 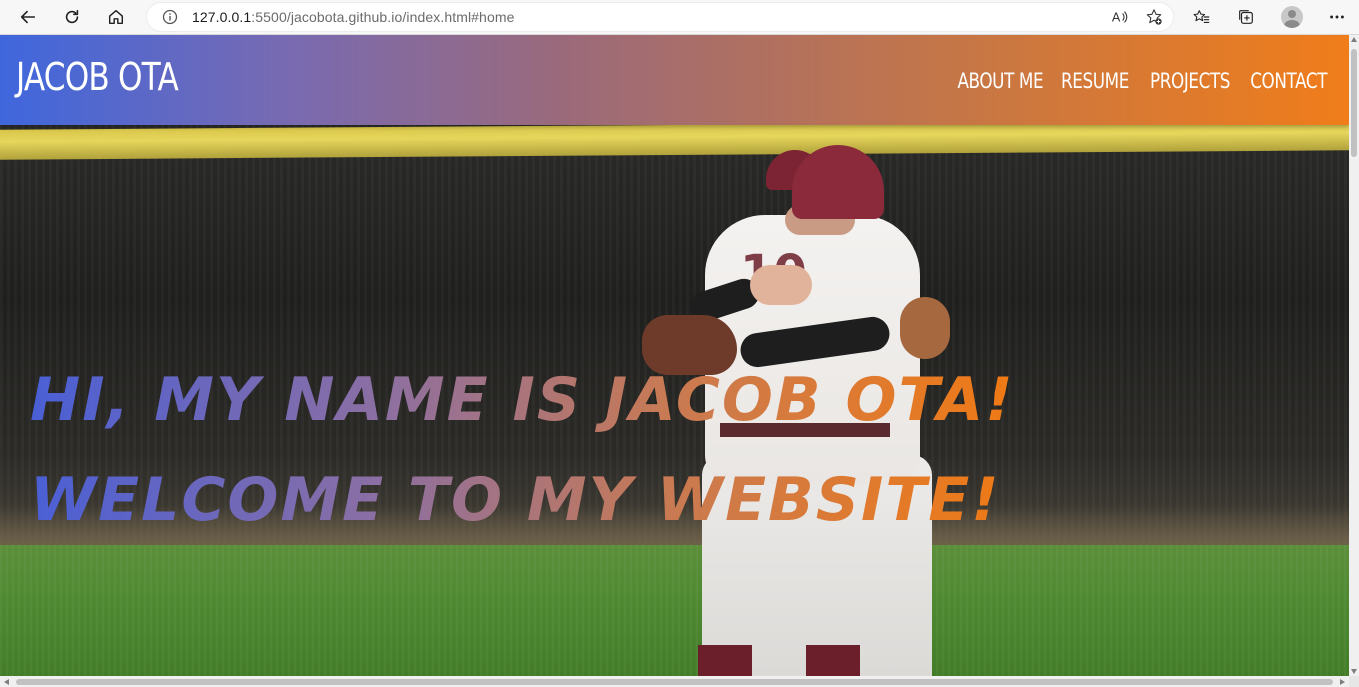 What do you see at coordinates (1342, 682) in the screenshot?
I see `scroll-right-arrow-icon` at bounding box center [1342, 682].